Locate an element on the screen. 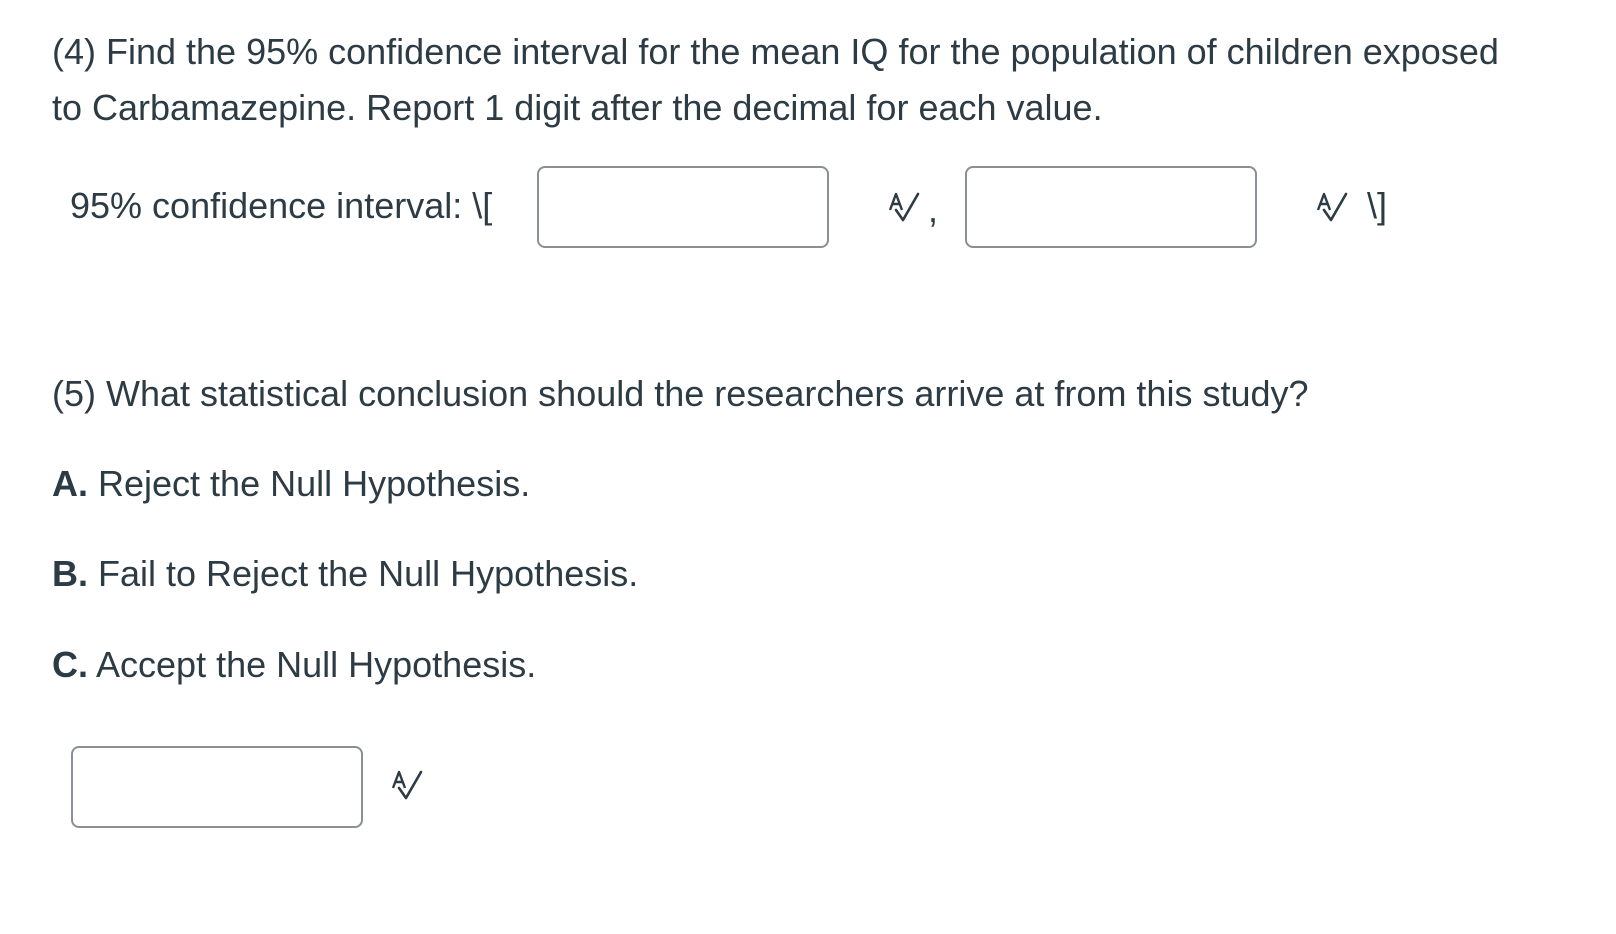 This screenshot has height=934, width=1616. option-letter: C. is located at coordinates (70, 664).